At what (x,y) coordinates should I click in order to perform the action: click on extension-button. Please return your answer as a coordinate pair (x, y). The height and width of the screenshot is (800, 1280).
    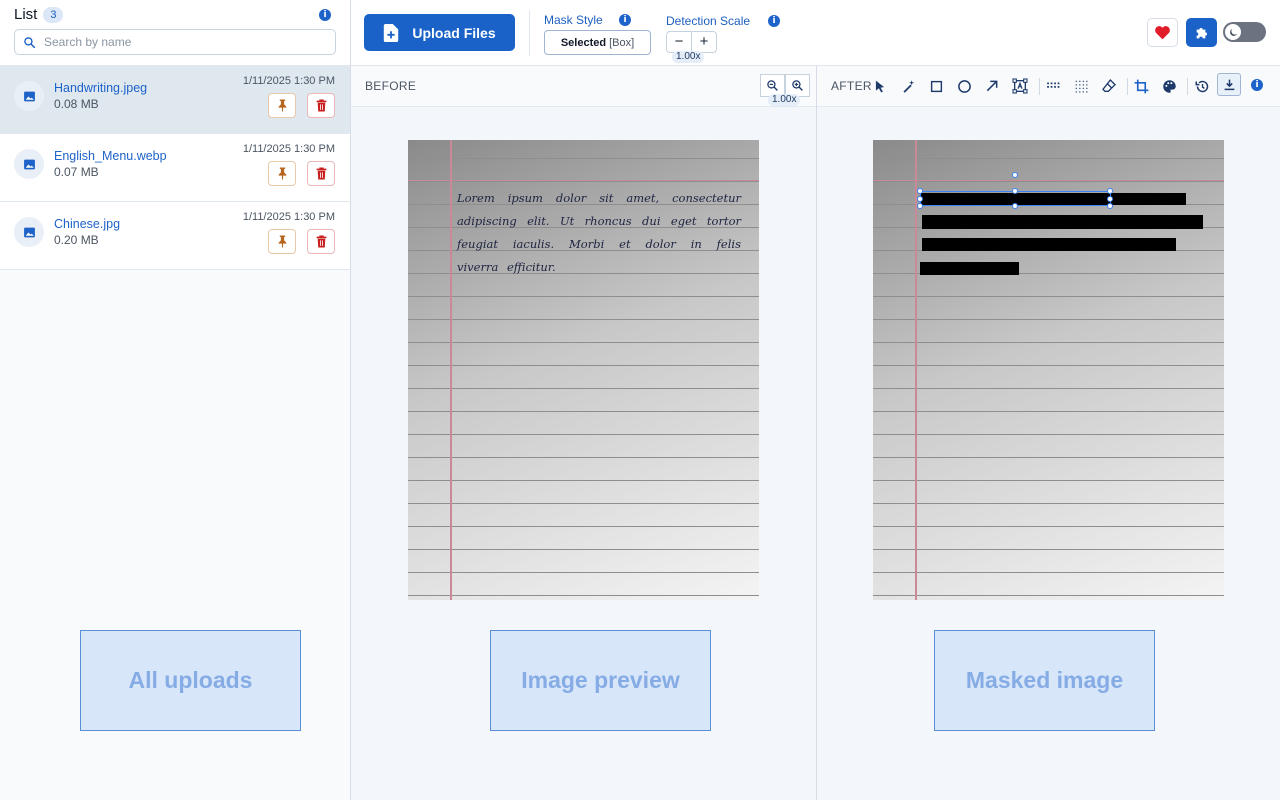
    Looking at the image, I should click on (1201, 32).